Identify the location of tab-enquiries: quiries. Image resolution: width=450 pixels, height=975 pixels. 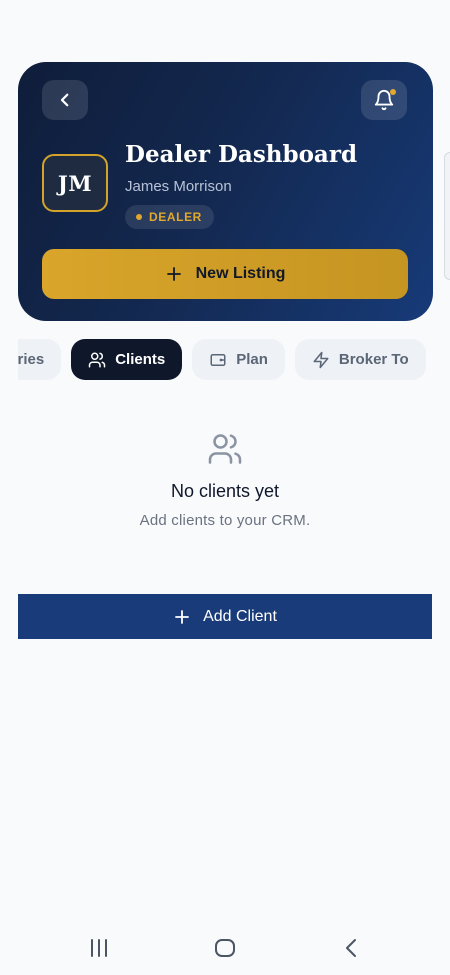
(40, 359).